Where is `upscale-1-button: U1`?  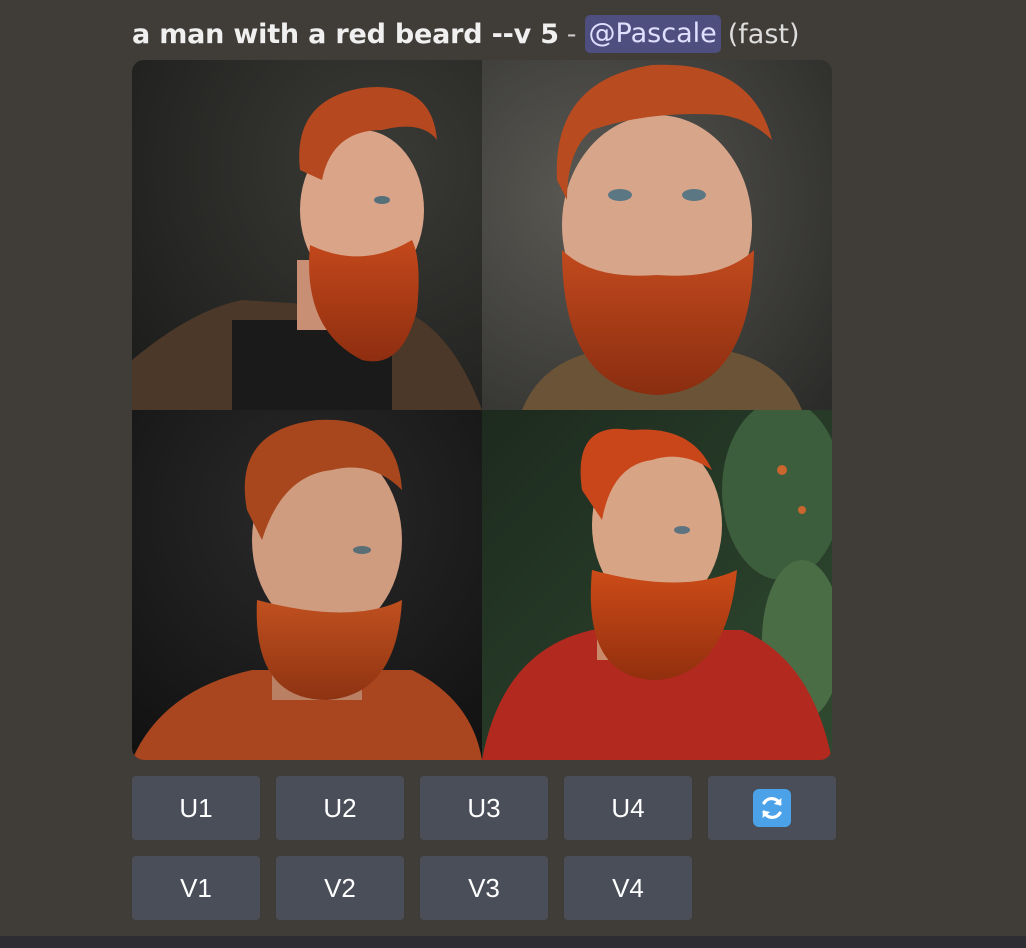 upscale-1-button: U1 is located at coordinates (196, 808).